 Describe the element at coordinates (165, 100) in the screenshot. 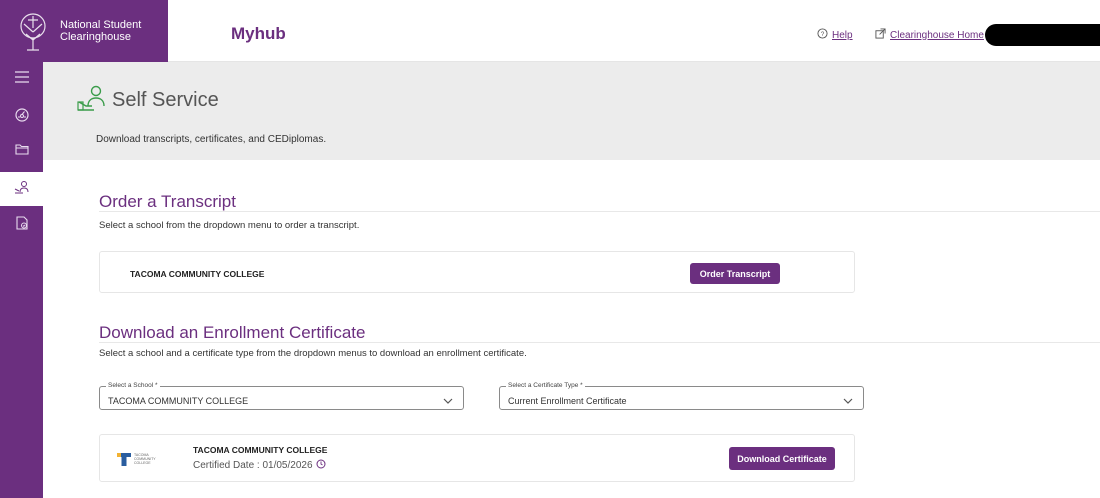

I see `page-title: Self Service` at that location.